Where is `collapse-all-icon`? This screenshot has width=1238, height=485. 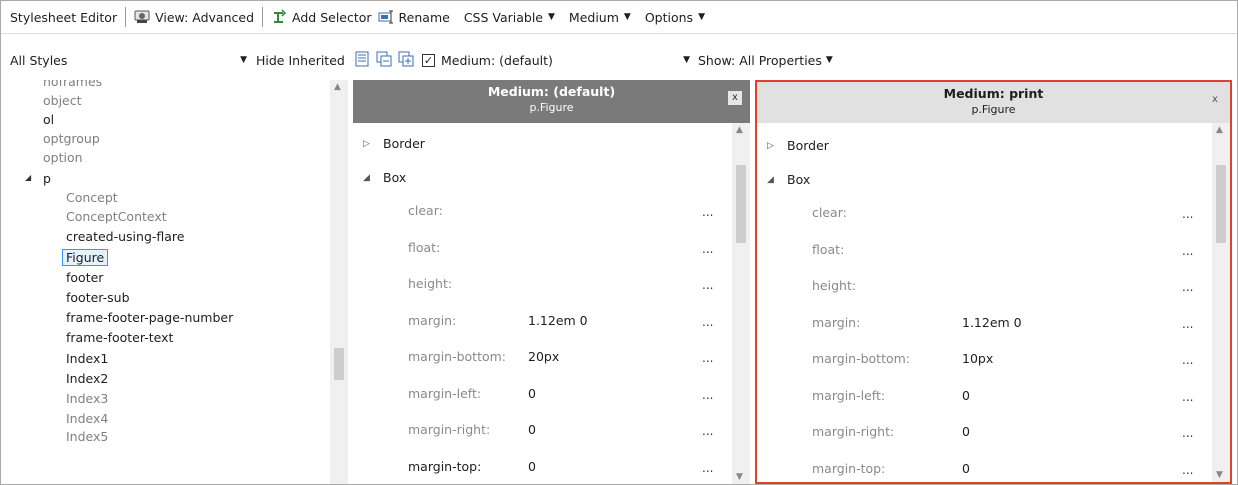
collapse-all-icon is located at coordinates (384, 60).